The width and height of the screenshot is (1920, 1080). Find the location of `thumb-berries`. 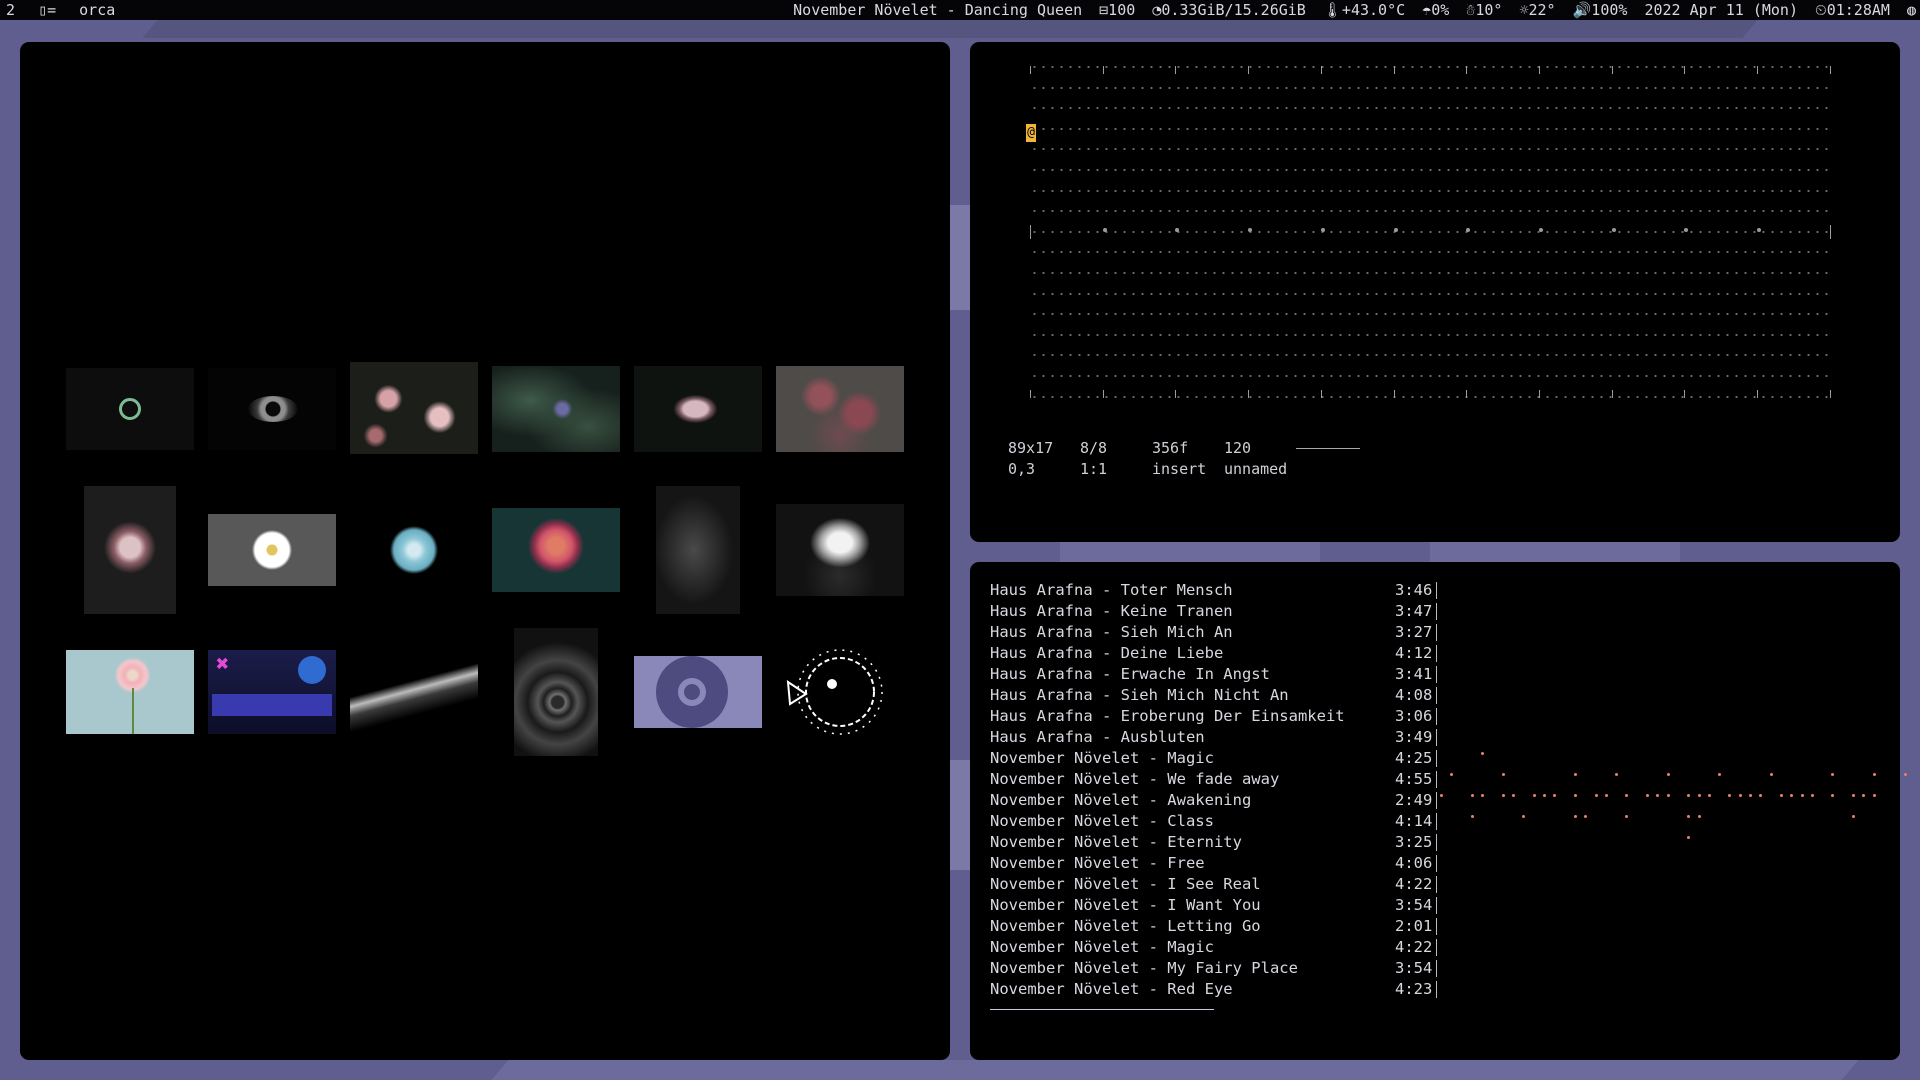

thumb-berries is located at coordinates (840, 409).